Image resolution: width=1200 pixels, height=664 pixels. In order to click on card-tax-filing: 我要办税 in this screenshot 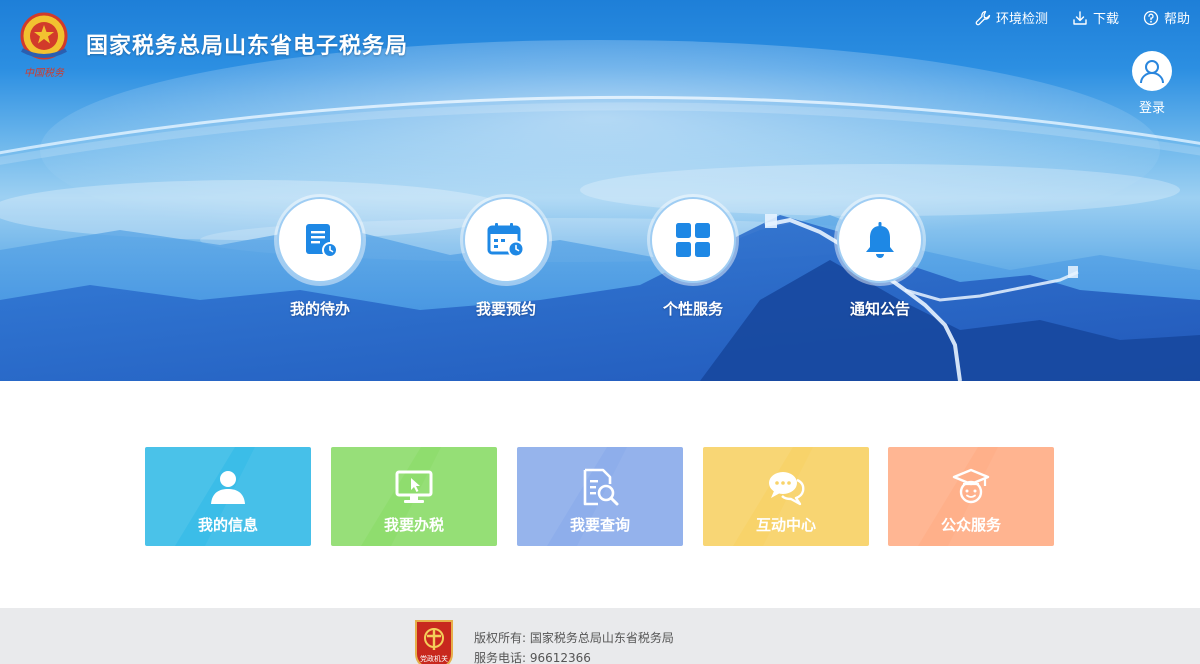, I will do `click(414, 496)`.